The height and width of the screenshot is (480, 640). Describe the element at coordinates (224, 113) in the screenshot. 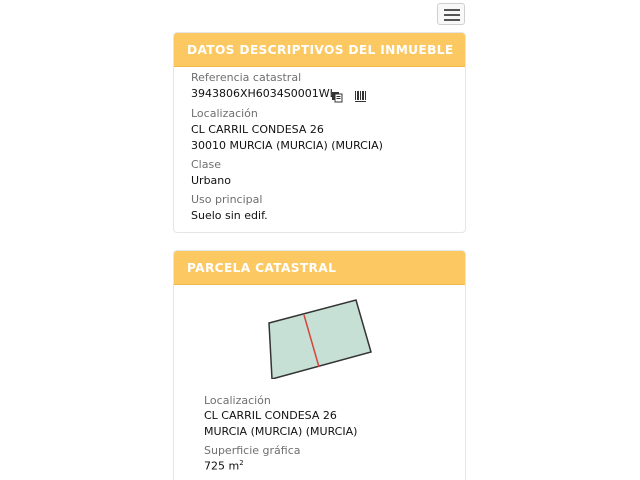

I see `localizacion-label: Localización` at that location.